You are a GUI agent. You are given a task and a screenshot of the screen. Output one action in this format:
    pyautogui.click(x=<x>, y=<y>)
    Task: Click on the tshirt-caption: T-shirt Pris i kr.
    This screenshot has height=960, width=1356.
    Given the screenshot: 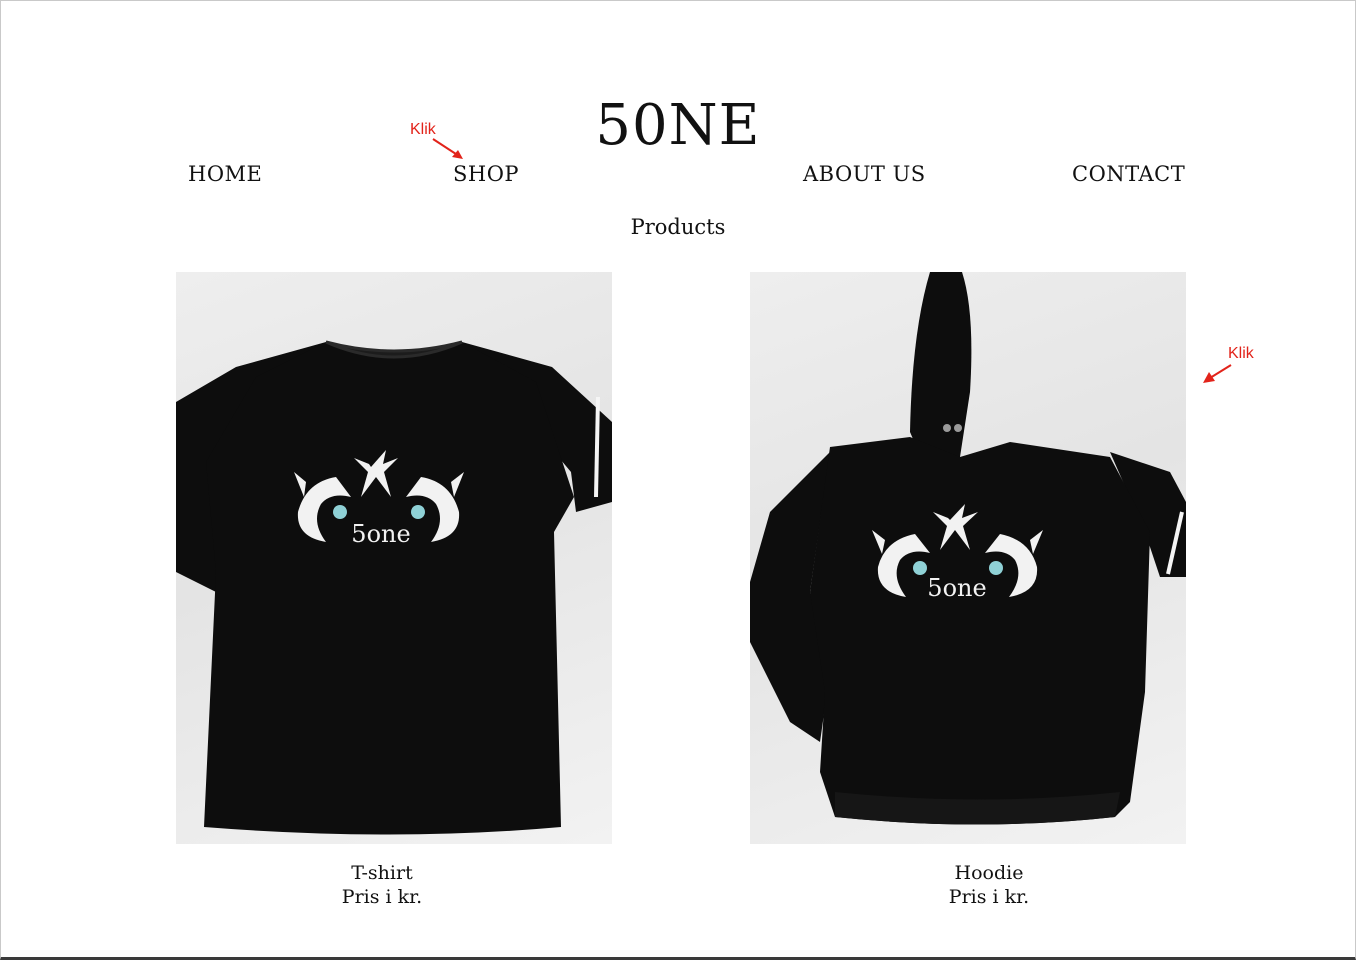 What is the action you would take?
    pyautogui.click(x=382, y=885)
    